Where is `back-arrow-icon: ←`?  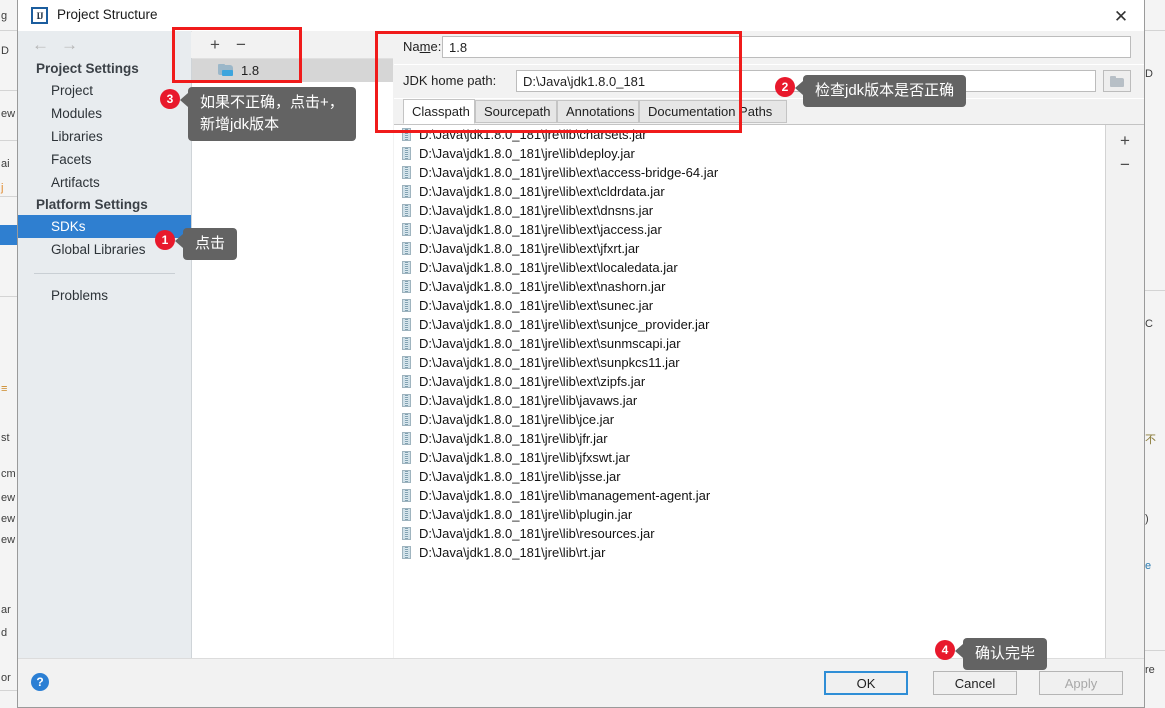 back-arrow-icon: ← is located at coordinates (40, 44).